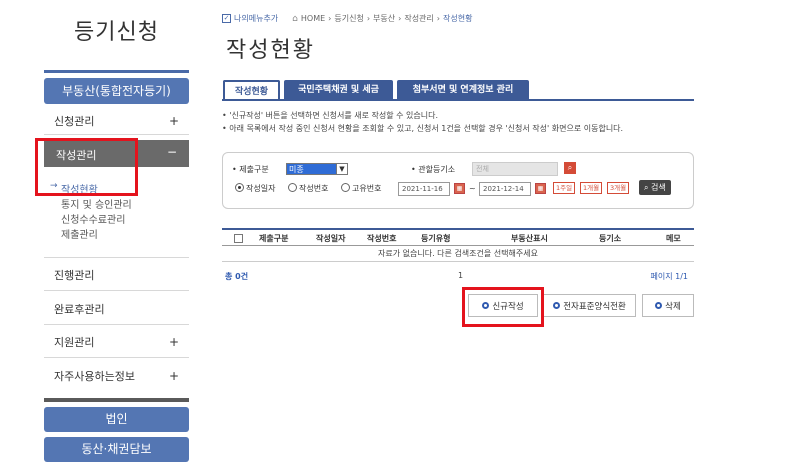  Describe the element at coordinates (610, 238) in the screenshot. I see `col-registry-office: 등기소` at that location.